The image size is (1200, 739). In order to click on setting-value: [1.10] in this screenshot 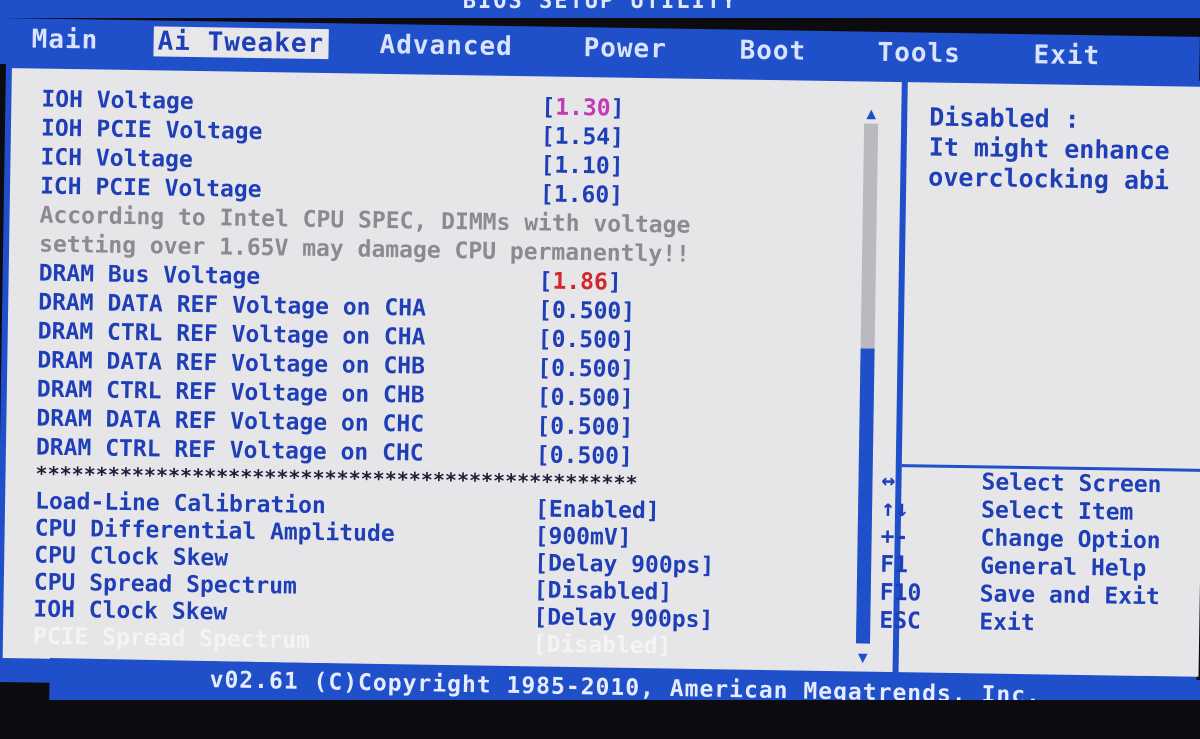, I will do `click(582, 165)`.